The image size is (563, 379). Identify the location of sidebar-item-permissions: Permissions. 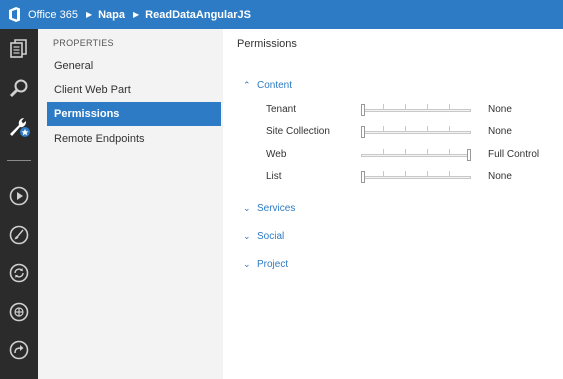
(134, 114).